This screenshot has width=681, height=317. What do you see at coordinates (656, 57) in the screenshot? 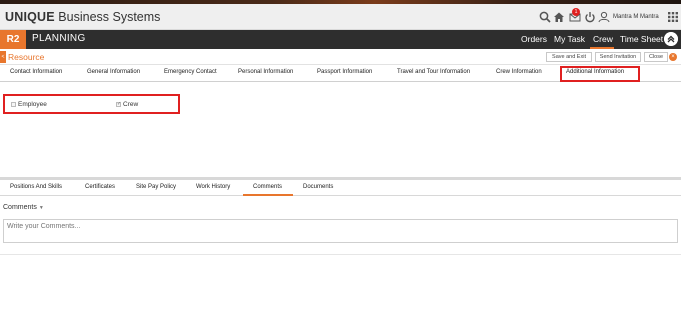
I see `close-button: Close` at bounding box center [656, 57].